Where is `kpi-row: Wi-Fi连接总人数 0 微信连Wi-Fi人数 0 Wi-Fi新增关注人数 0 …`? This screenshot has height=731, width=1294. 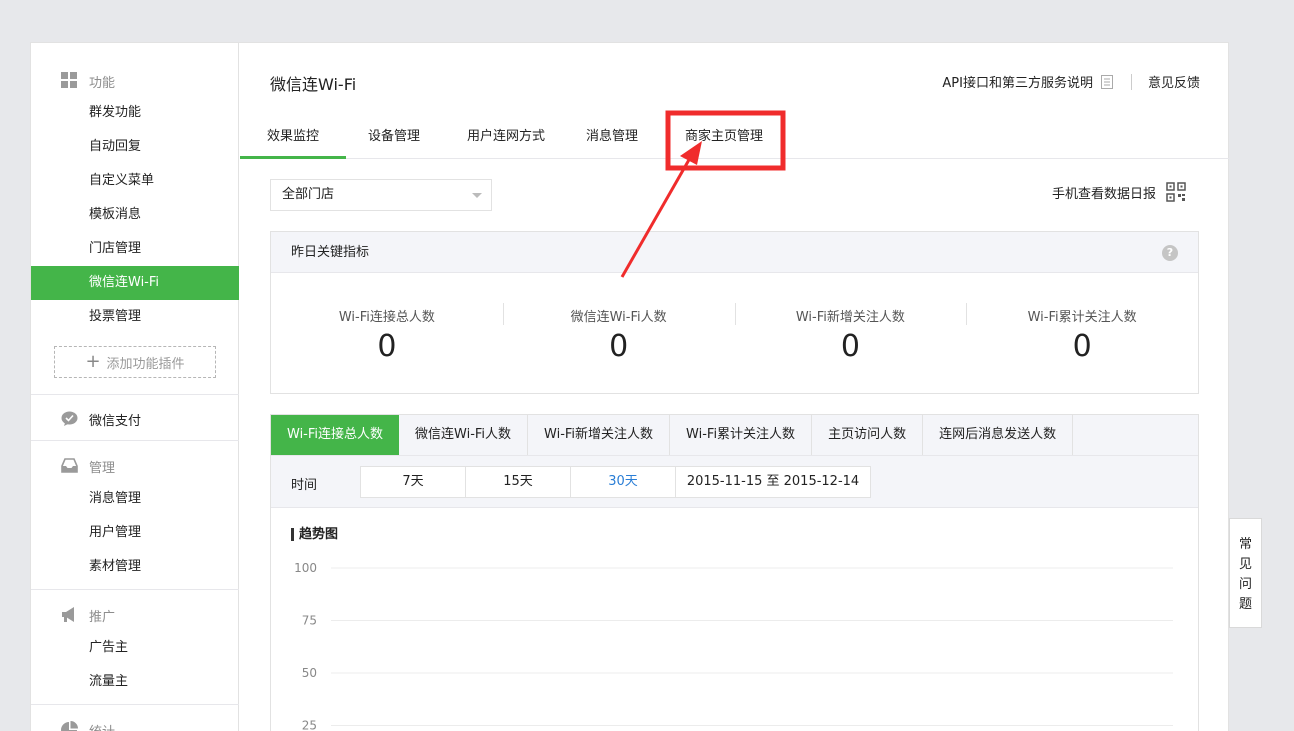
kpi-row: Wi-Fi连接总人数 0 微信连Wi-Fi人数 0 Wi-Fi新增关注人数 0 … is located at coordinates (734, 333).